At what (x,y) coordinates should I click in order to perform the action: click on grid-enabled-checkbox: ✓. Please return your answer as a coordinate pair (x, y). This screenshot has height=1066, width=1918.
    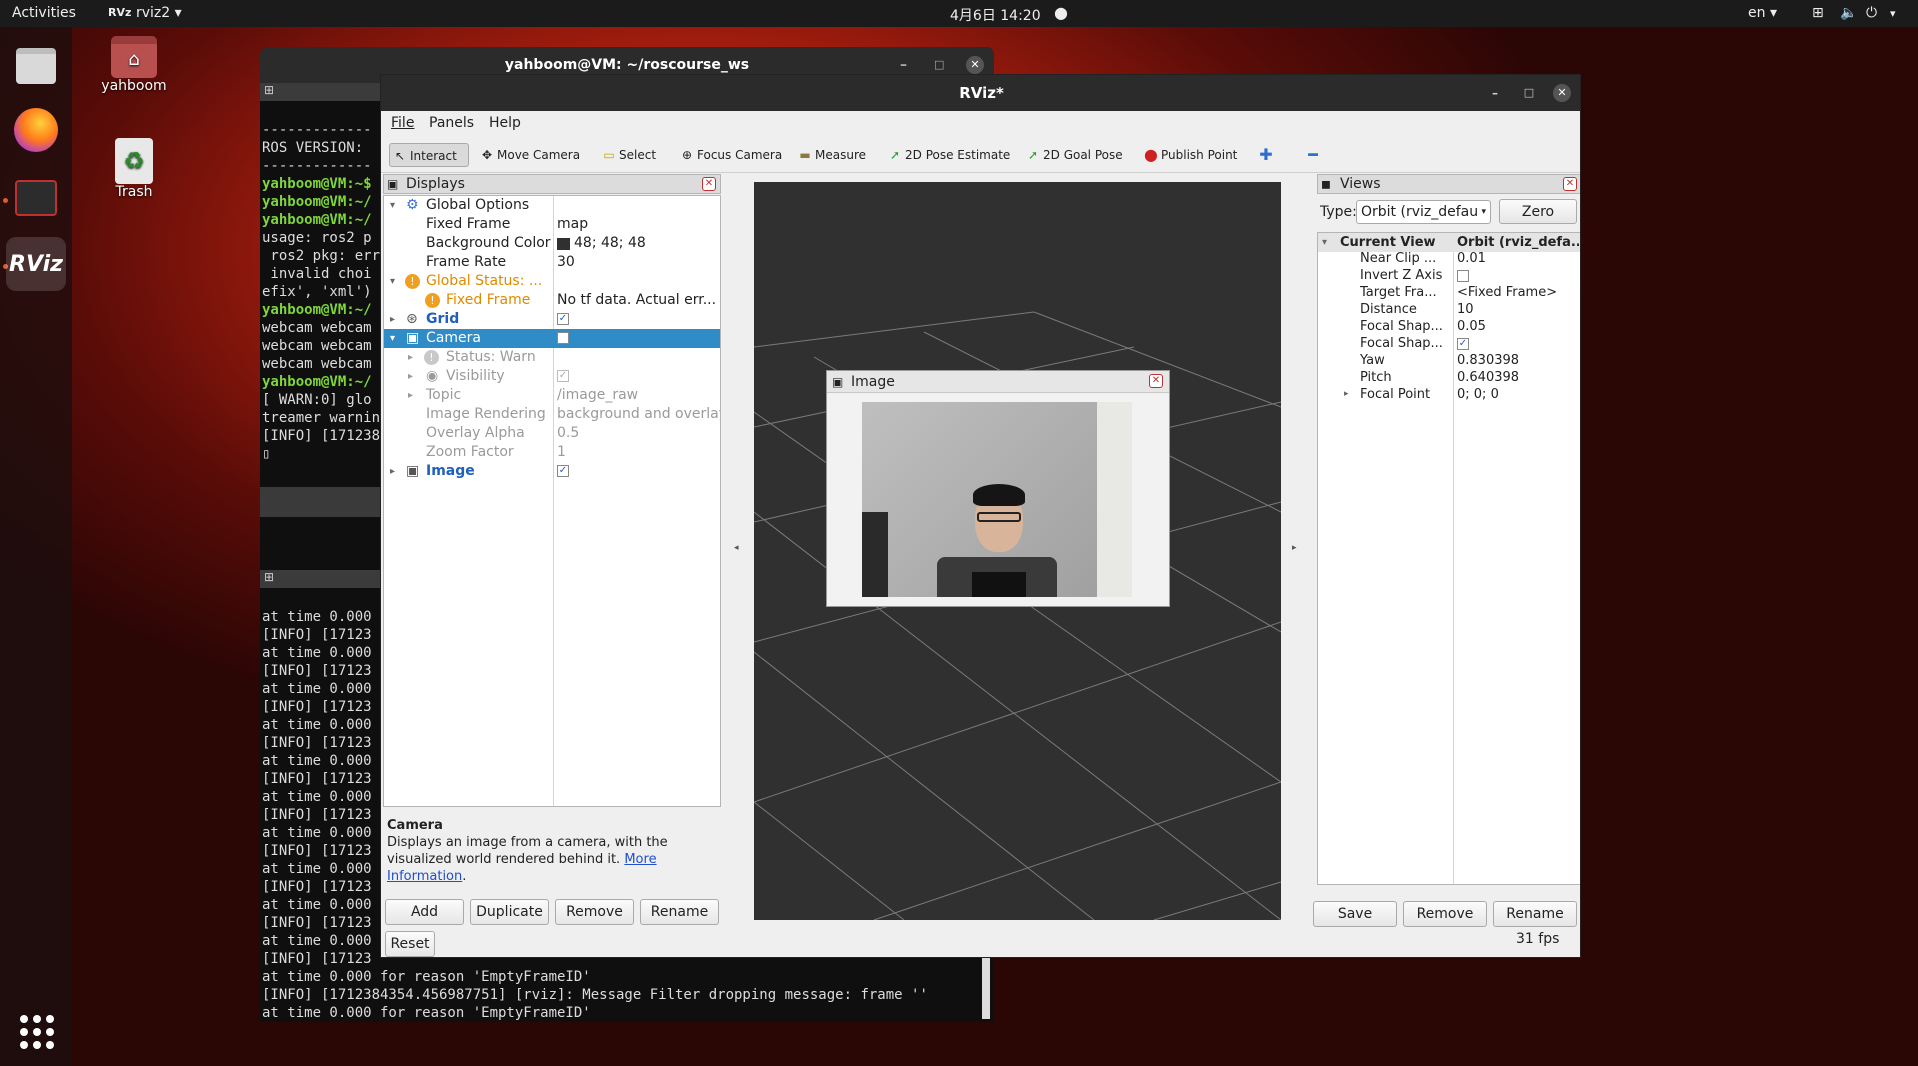
    Looking at the image, I should click on (563, 319).